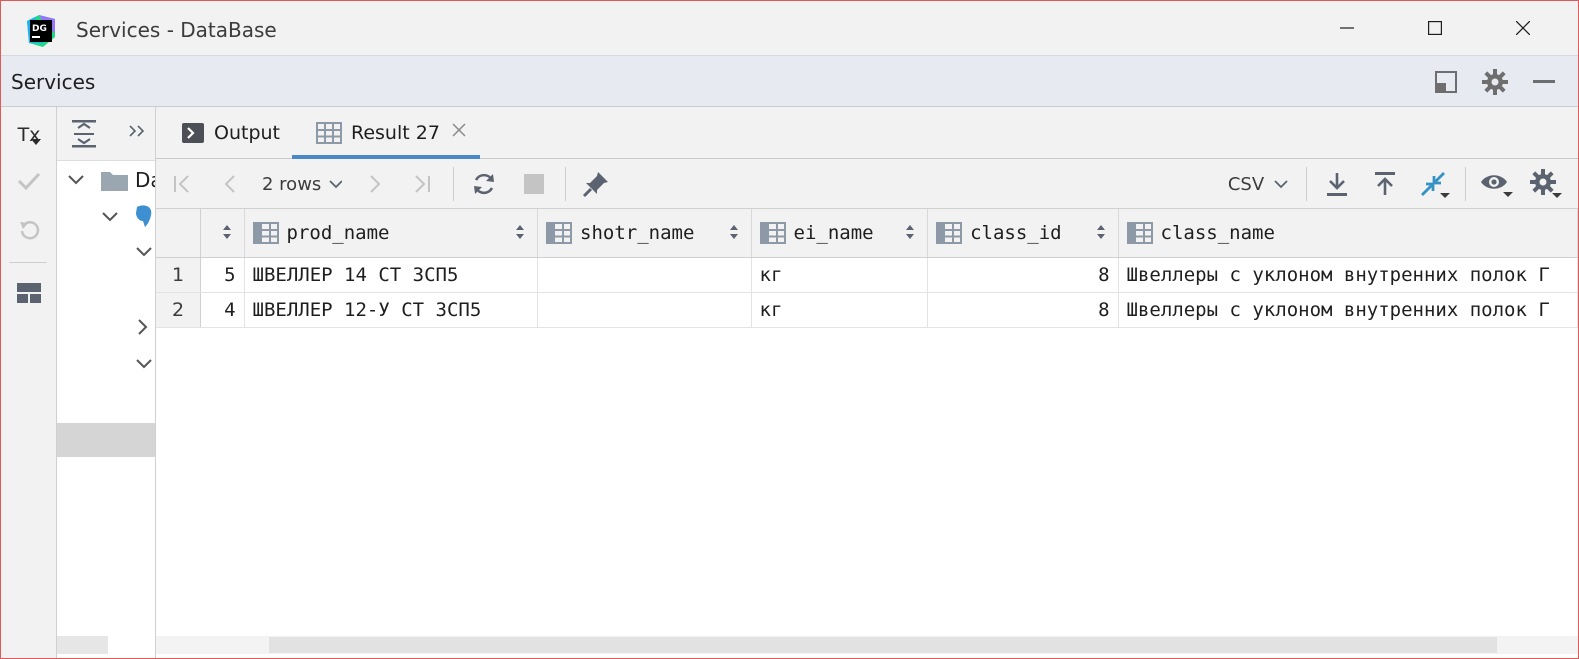 The width and height of the screenshot is (1579, 659). I want to click on datagrip-logo-icon: DG, so click(40, 31).